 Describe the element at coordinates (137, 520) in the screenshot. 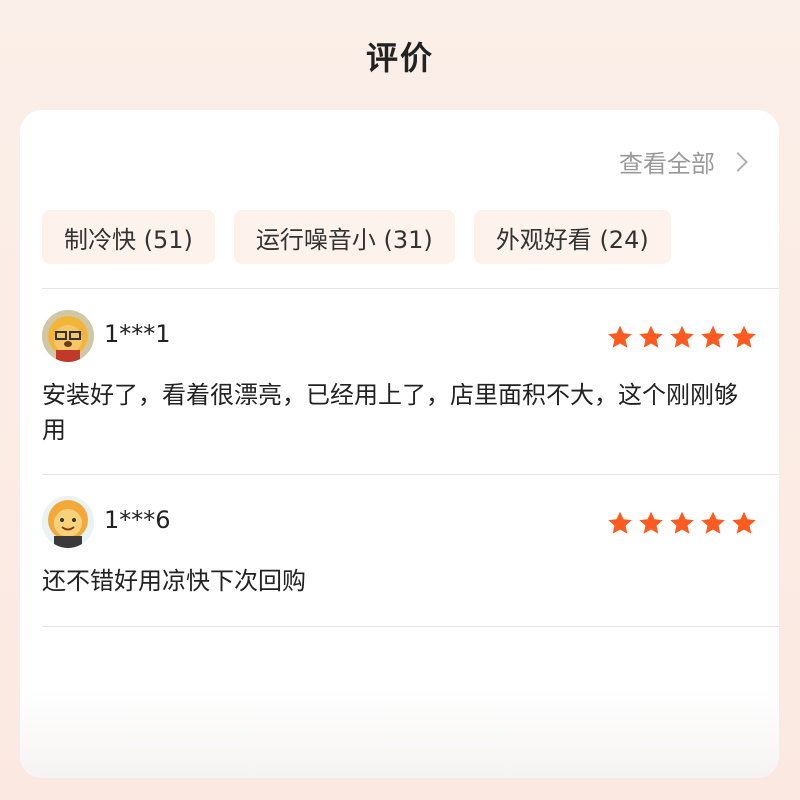

I see `review-username: 1***6` at that location.